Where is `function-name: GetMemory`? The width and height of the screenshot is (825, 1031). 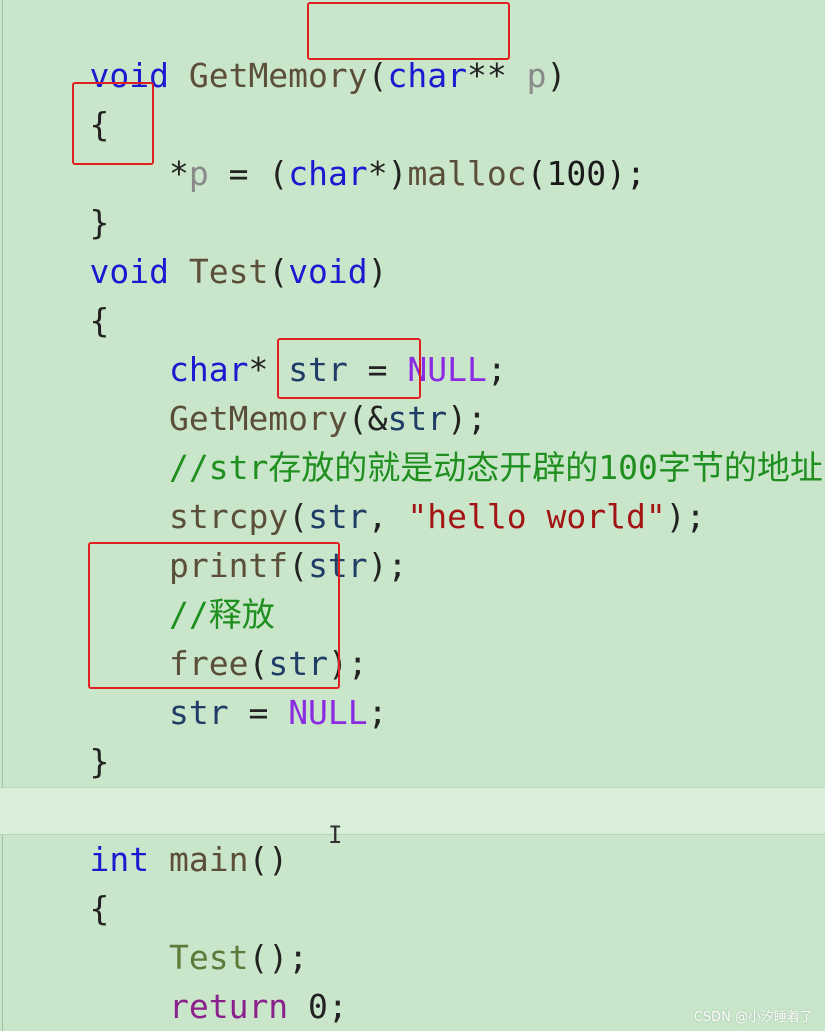 function-name: GetMemory is located at coordinates (268, 75).